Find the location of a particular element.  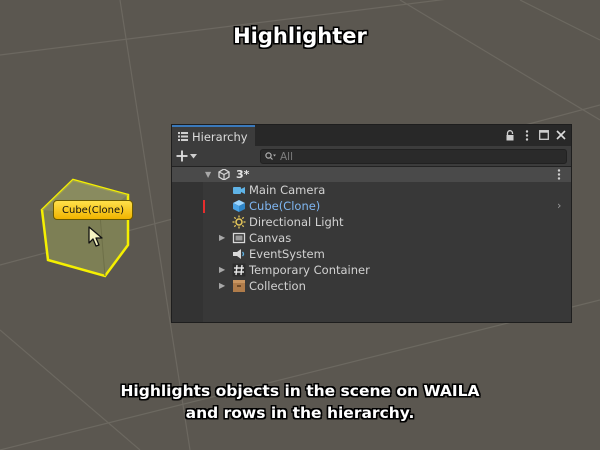

mouse-cursor-icon is located at coordinates (95, 236).